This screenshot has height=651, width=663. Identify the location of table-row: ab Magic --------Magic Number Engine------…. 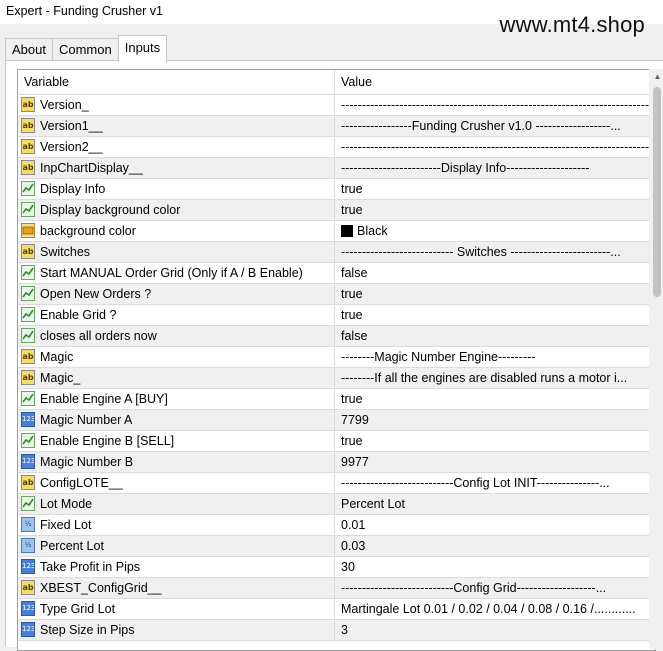
(336, 357).